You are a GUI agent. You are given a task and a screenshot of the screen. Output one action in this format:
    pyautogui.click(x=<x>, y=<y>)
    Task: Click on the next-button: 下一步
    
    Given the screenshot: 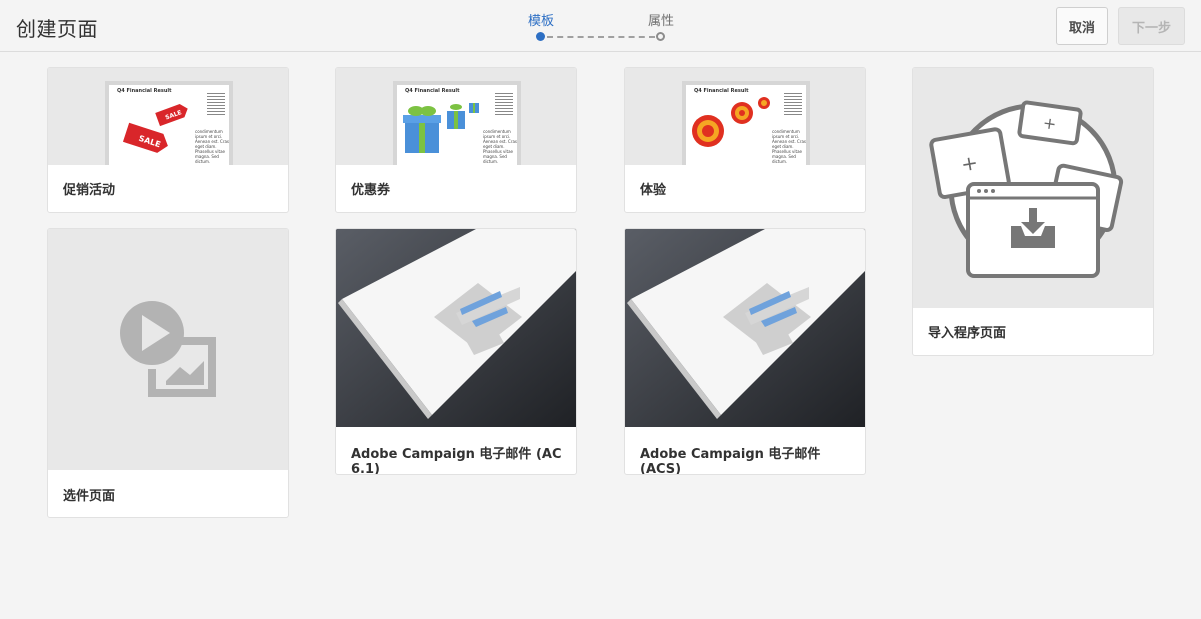 What is the action you would take?
    pyautogui.click(x=1151, y=26)
    